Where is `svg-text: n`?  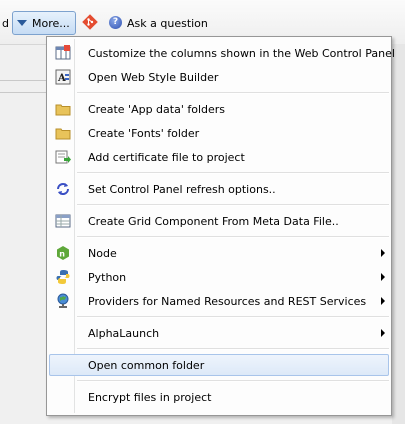 svg-text: n is located at coordinates (62, 254).